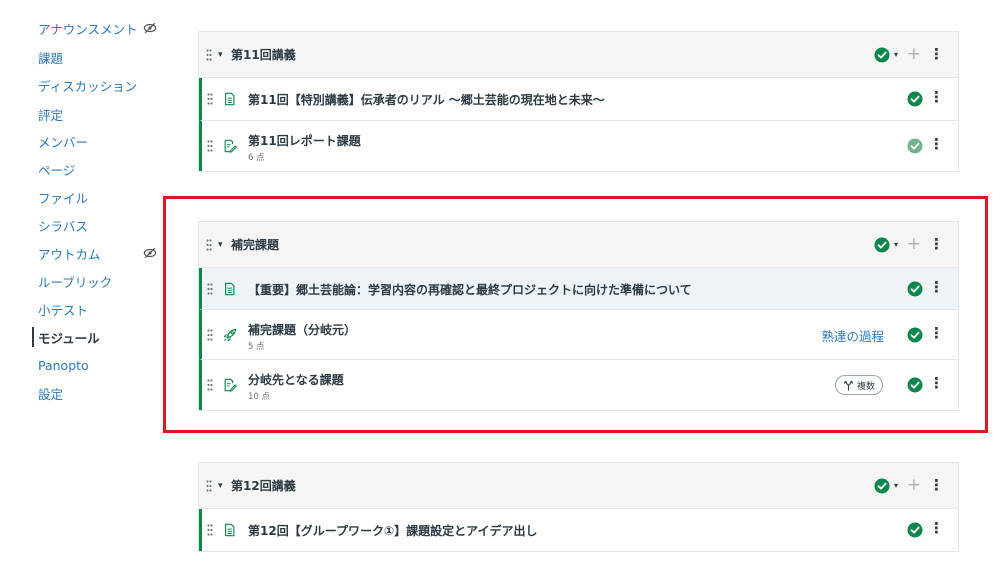  What do you see at coordinates (88, 28) in the screenshot?
I see `nav-announcements: アナウンスメント` at bounding box center [88, 28].